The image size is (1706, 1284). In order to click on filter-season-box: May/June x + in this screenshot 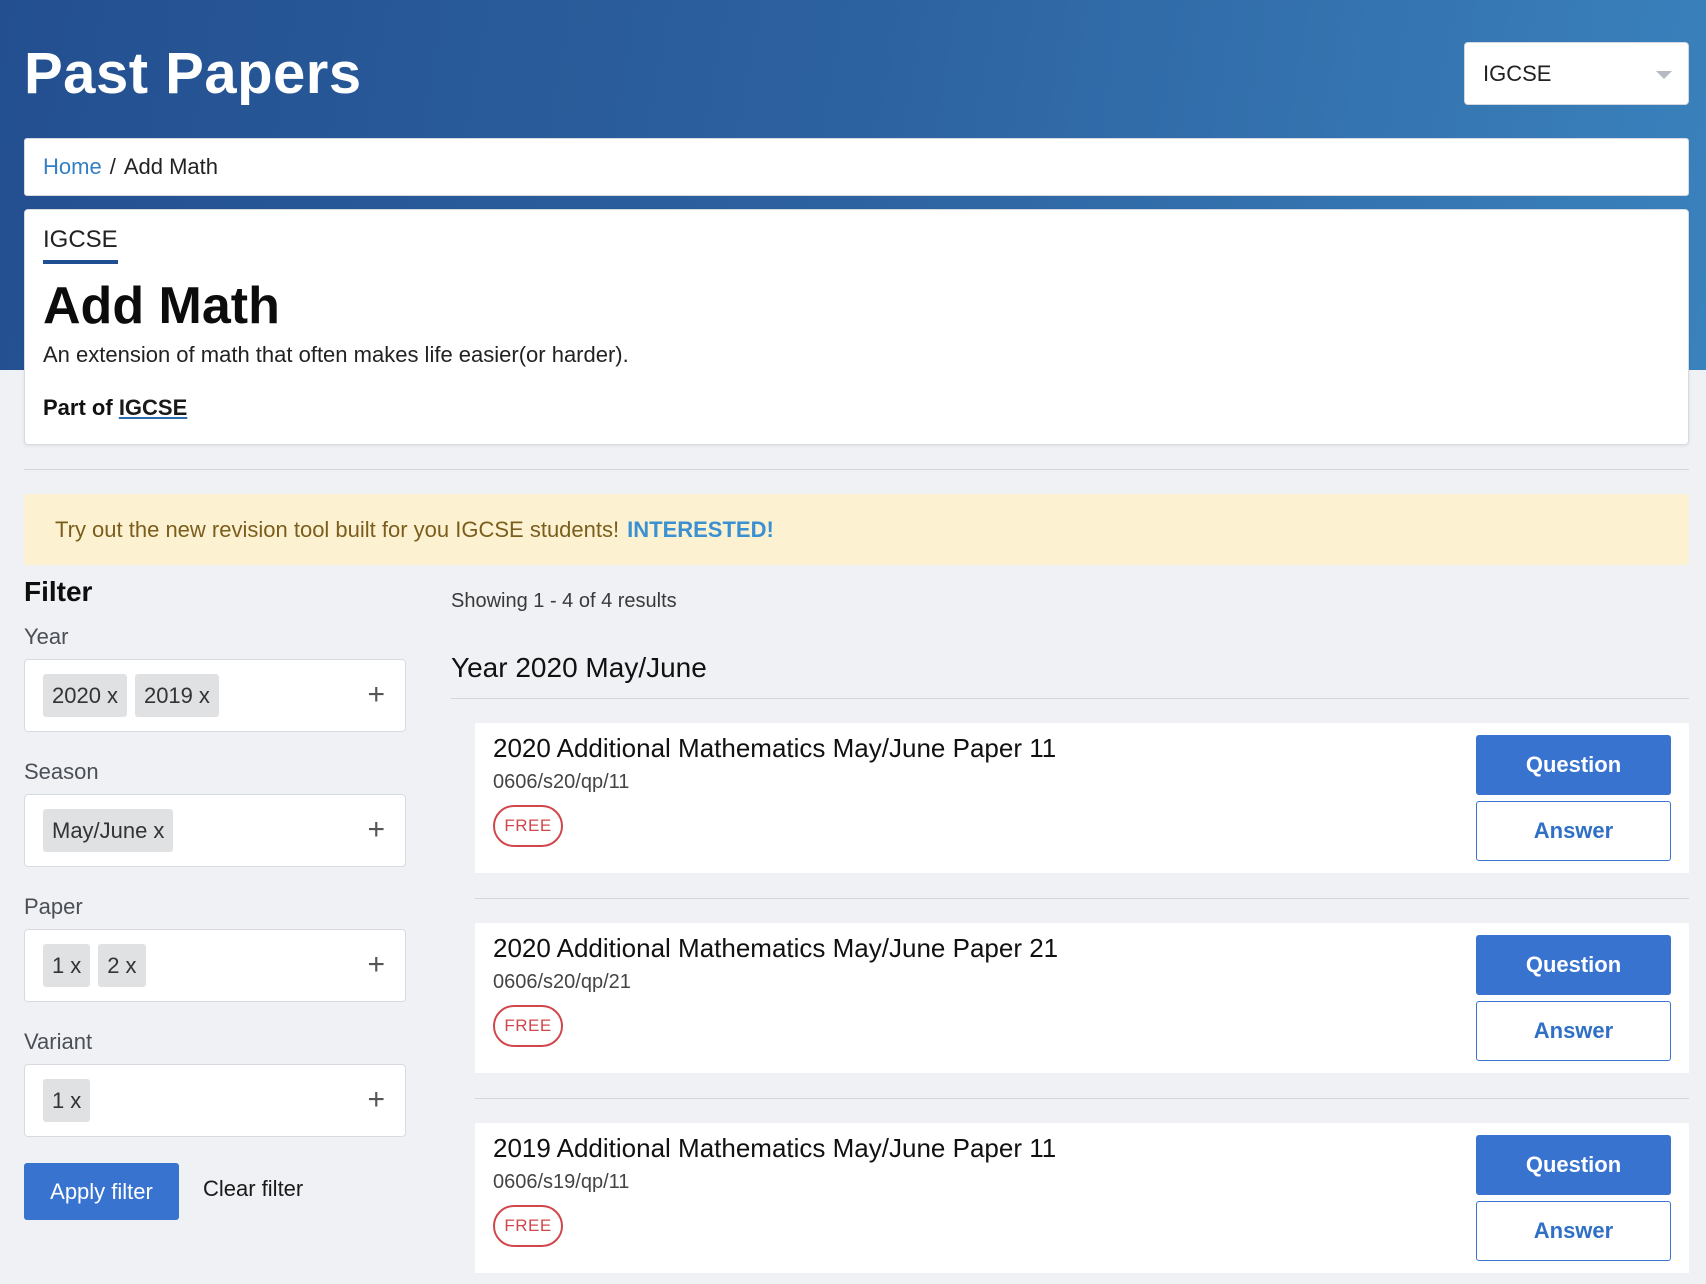, I will do `click(215, 830)`.